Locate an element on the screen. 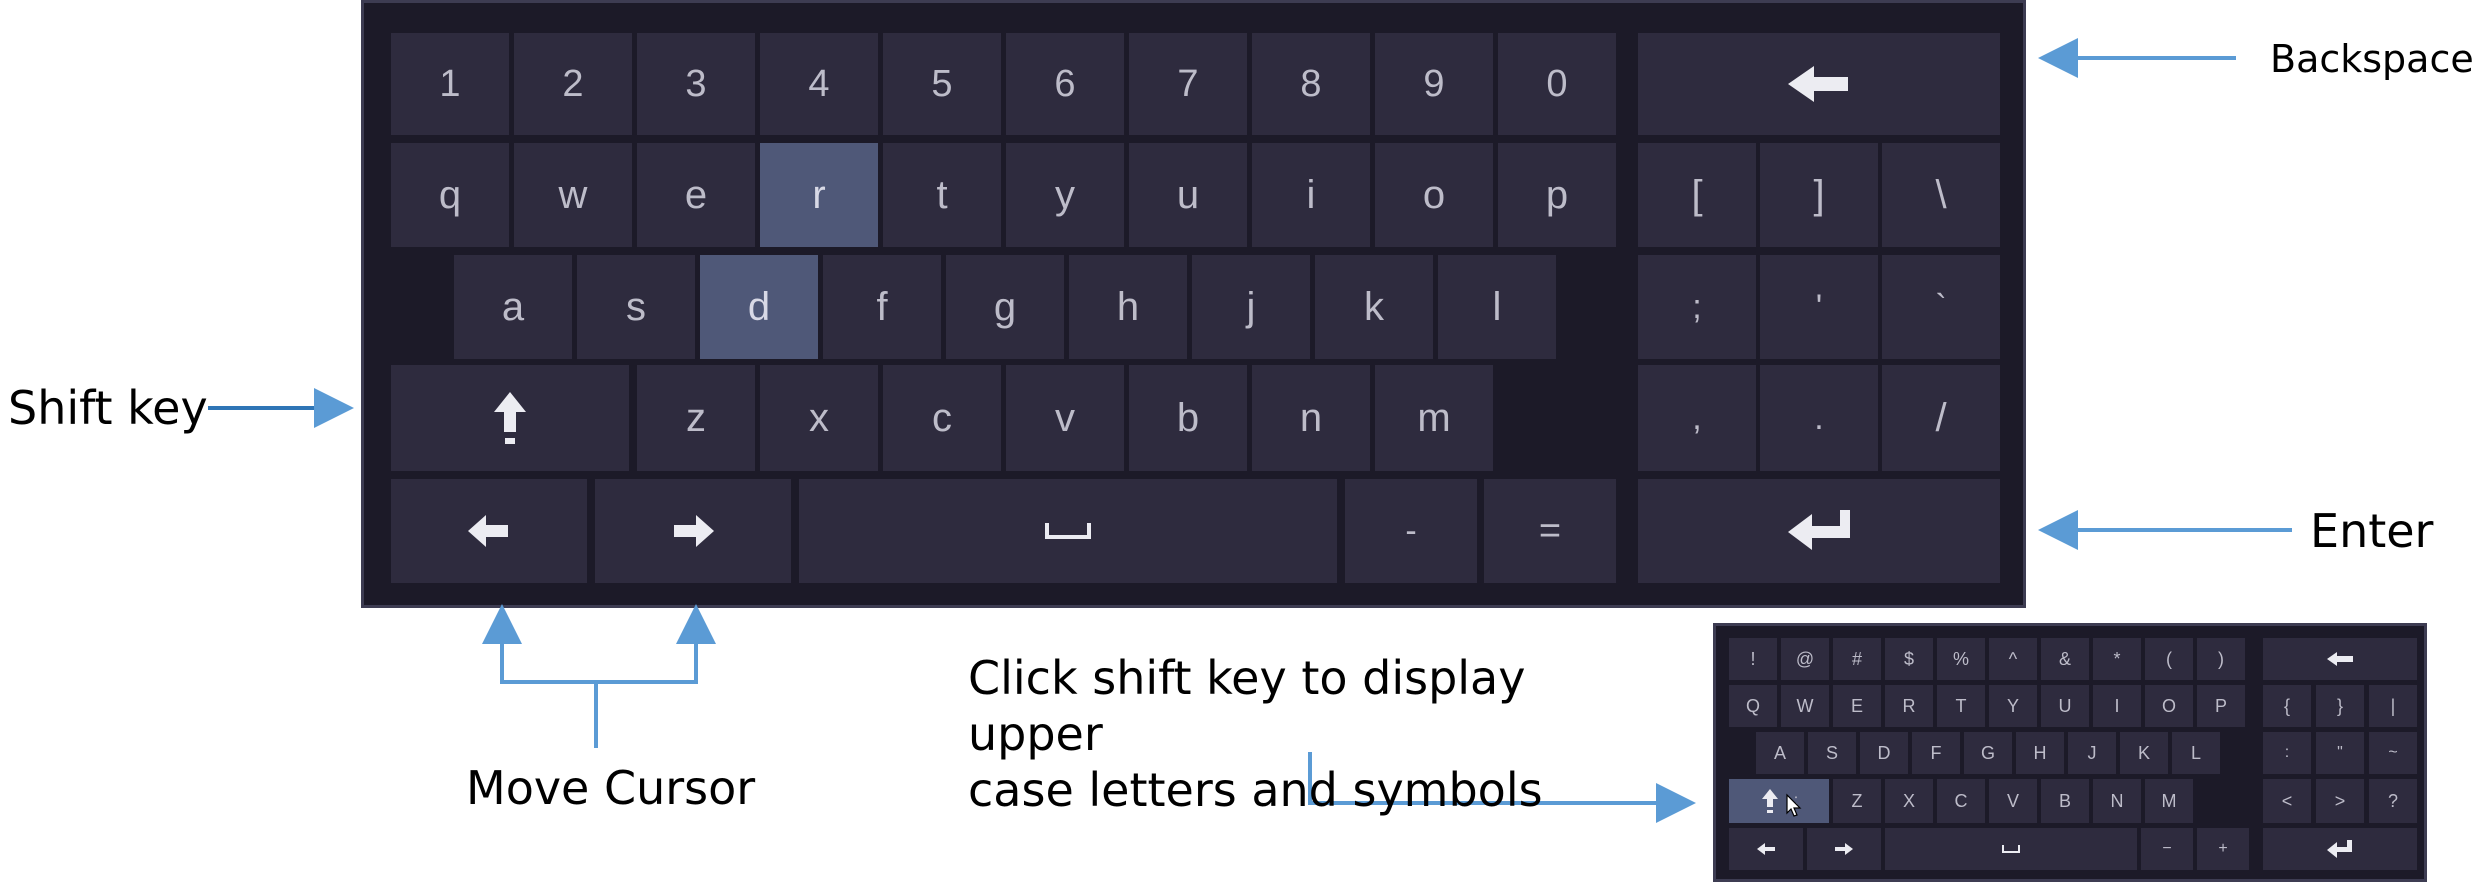 Image resolution: width=2474 pixels, height=882 pixels. enter-label: Enter is located at coordinates (2372, 531).